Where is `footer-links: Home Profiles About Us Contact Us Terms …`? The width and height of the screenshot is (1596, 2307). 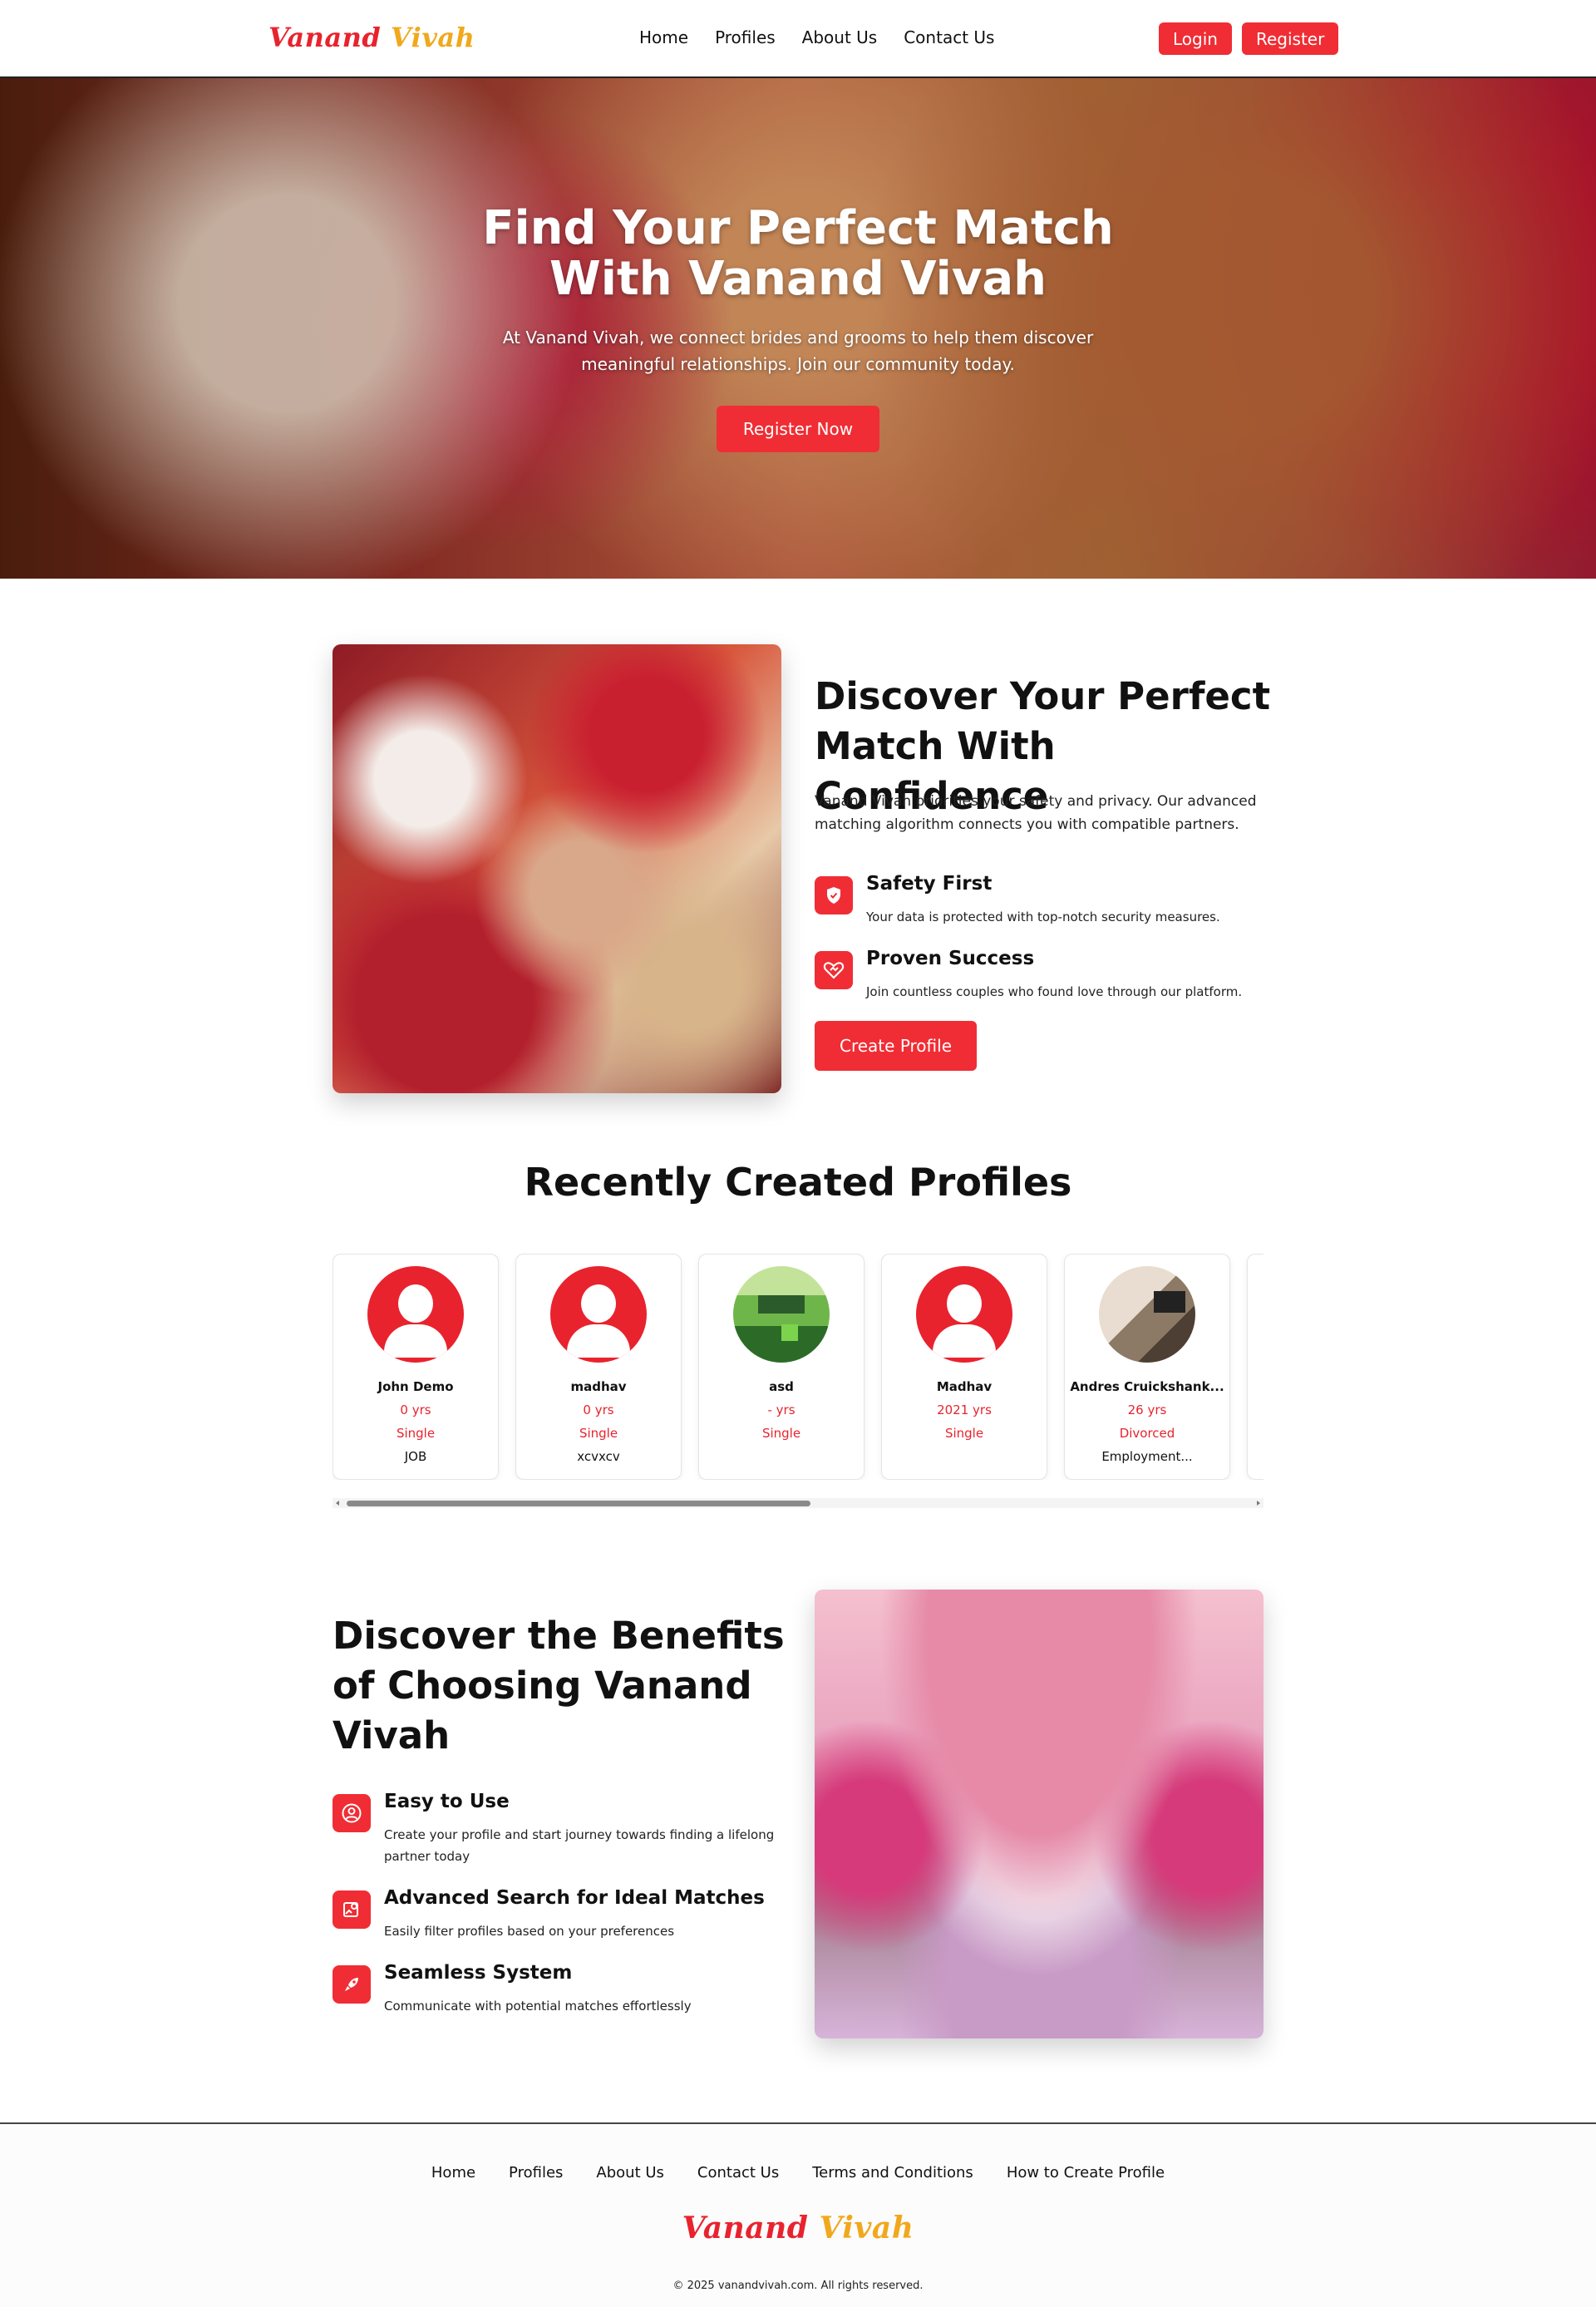
footer-links: Home Profiles About Us Contact Us Terms … is located at coordinates (798, 2172).